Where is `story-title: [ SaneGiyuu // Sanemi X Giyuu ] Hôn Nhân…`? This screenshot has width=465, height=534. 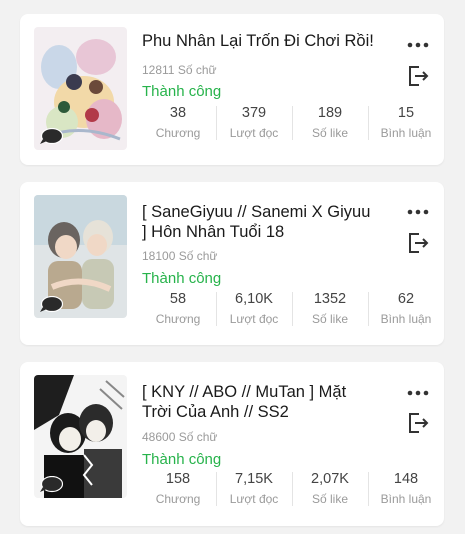
story-title: [ SaneGiyuu // Sanemi X Giyuu ] Hôn Nhân… is located at coordinates (260, 222).